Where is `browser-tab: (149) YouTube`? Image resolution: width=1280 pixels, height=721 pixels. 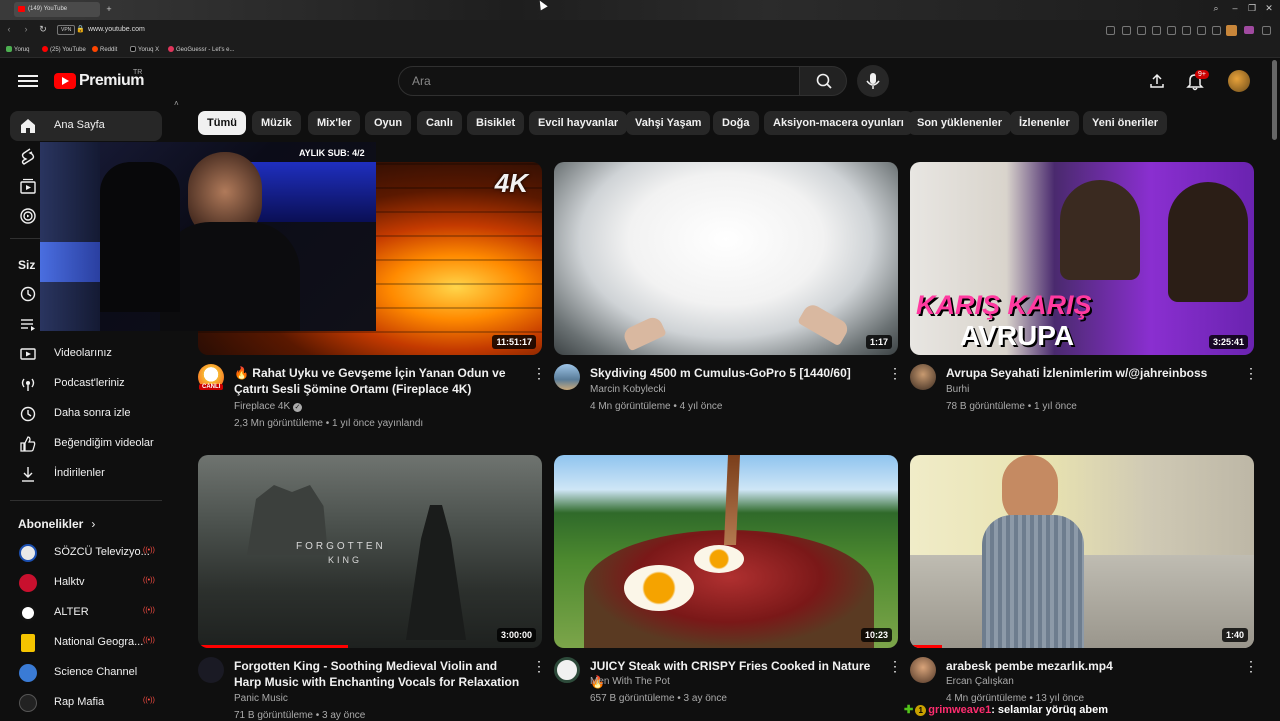 browser-tab: (149) YouTube is located at coordinates (57, 9).